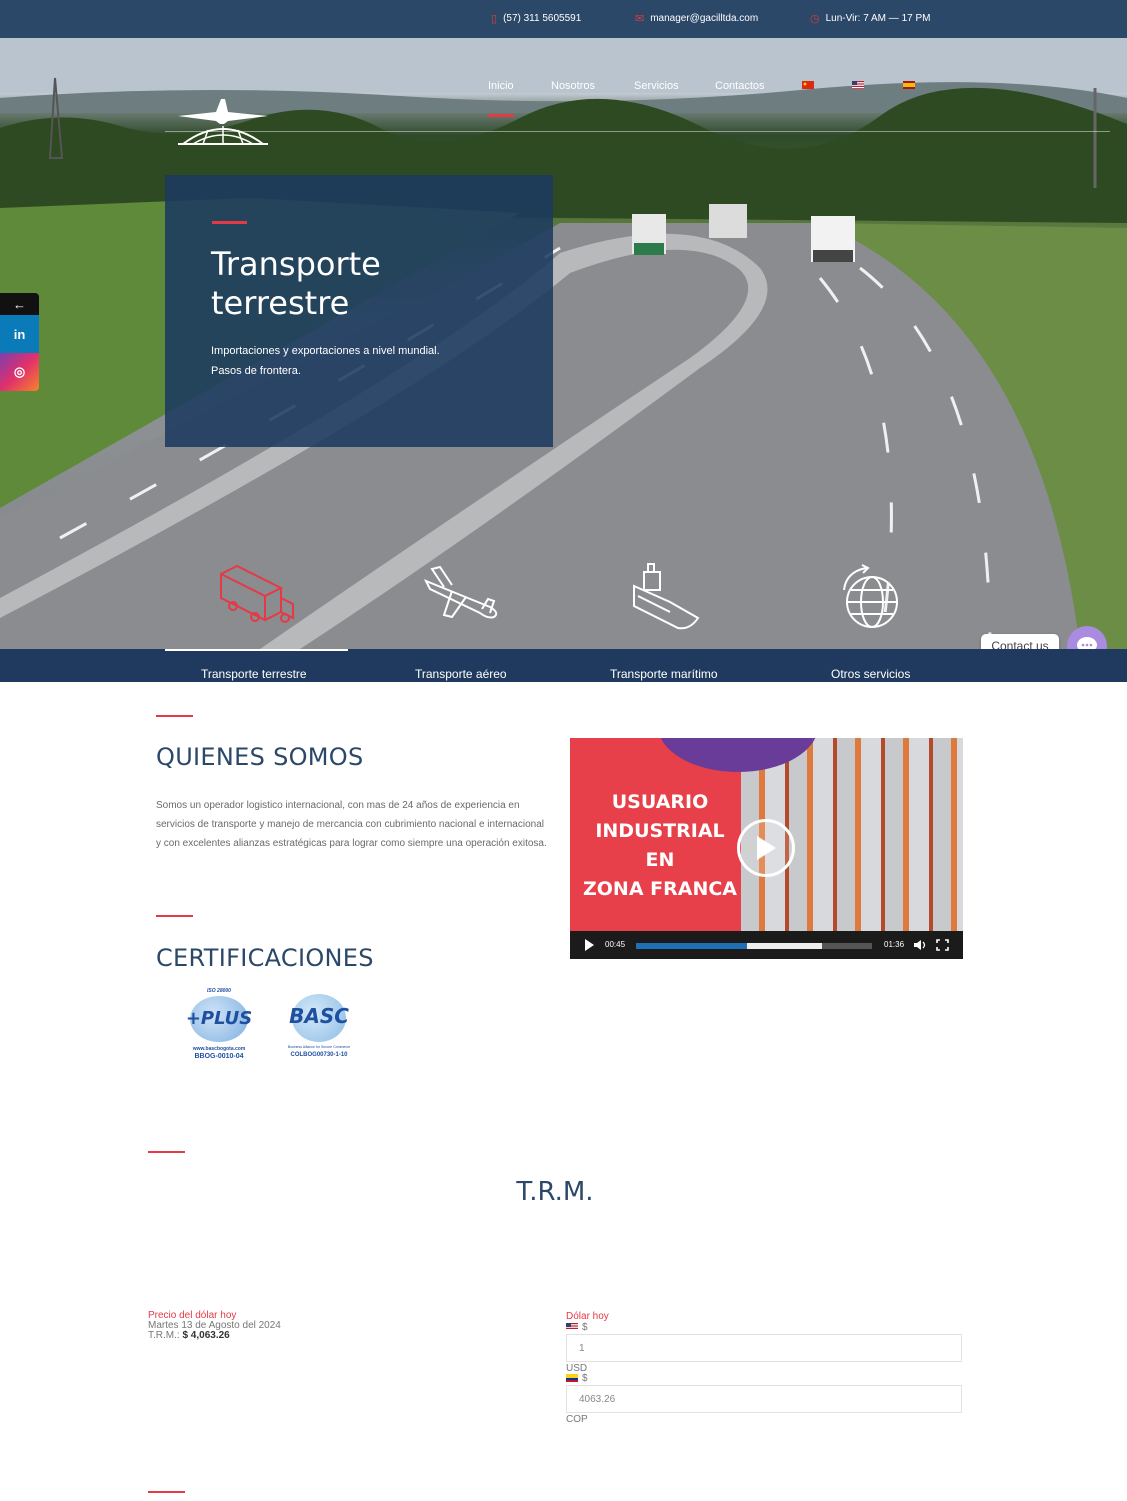  I want to click on nav-divider, so click(637, 131).